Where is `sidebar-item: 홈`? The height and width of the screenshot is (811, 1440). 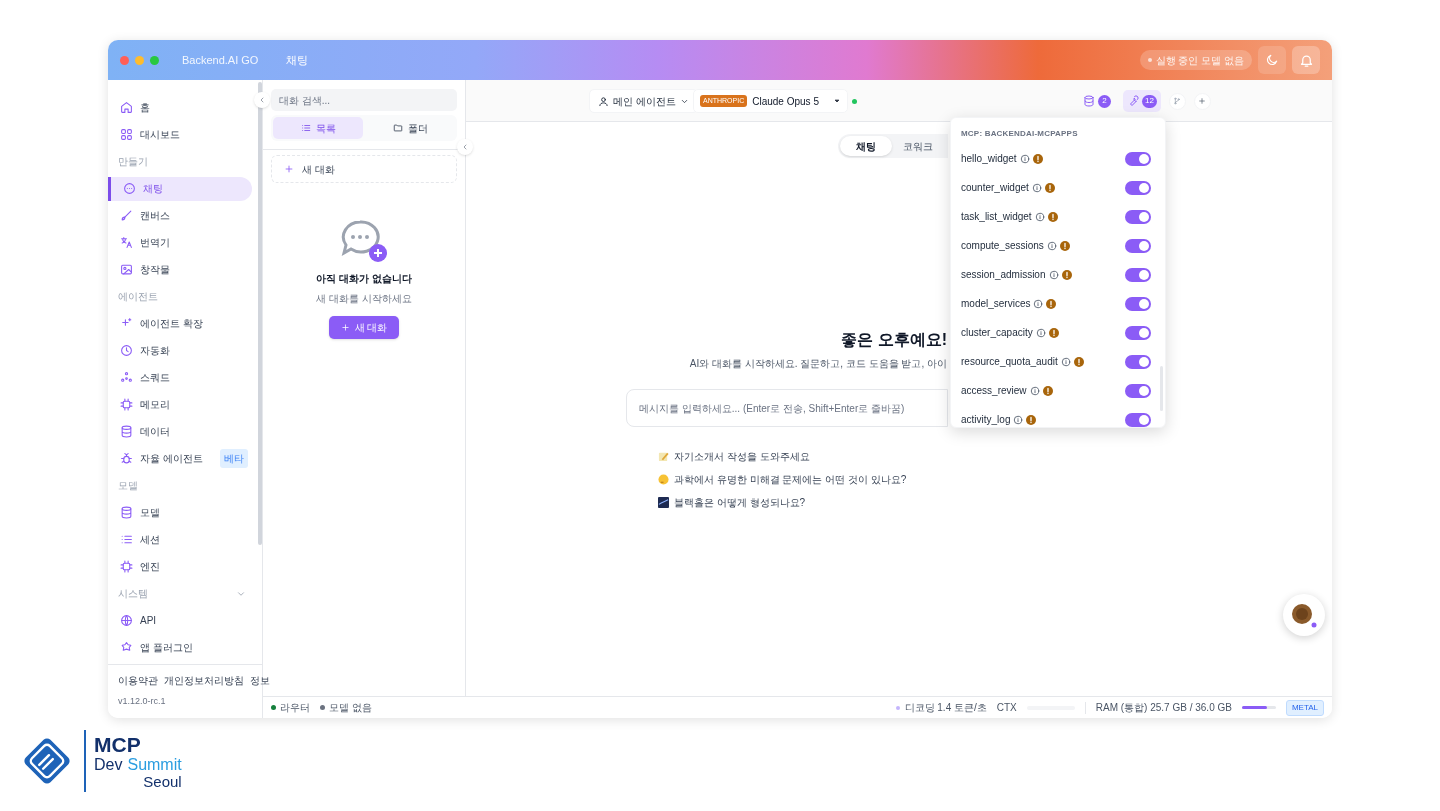
sidebar-item: 홈 is located at coordinates (180, 107).